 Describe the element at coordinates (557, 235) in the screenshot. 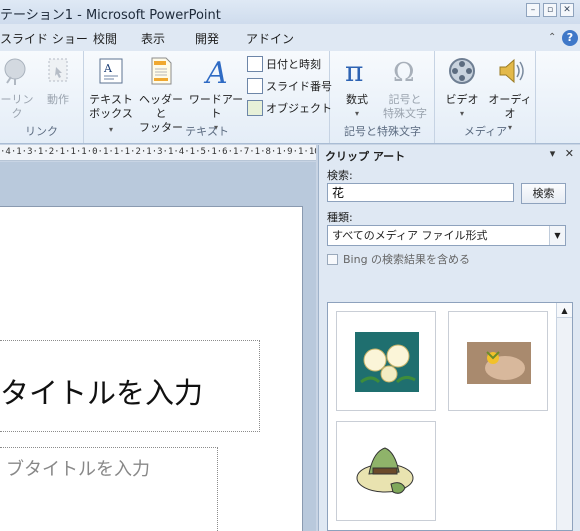

I see `chevron-down-icon: ▼` at that location.